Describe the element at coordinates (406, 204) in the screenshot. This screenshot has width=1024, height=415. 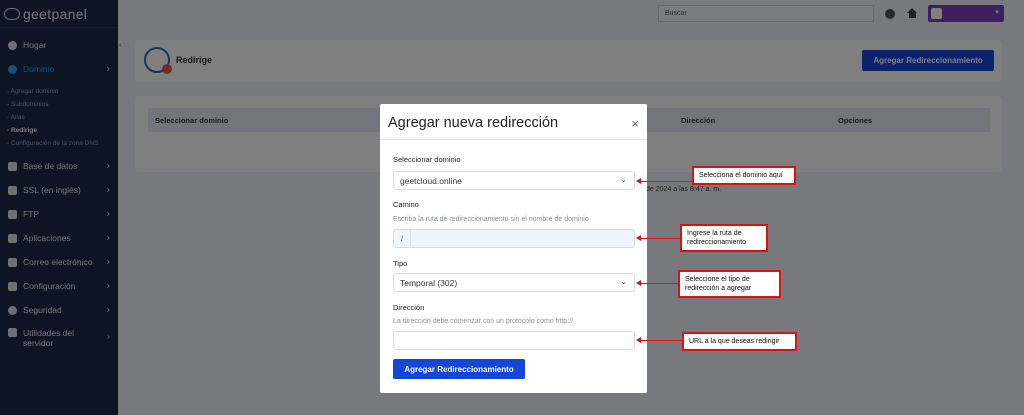
I see `path-label: Camino` at that location.